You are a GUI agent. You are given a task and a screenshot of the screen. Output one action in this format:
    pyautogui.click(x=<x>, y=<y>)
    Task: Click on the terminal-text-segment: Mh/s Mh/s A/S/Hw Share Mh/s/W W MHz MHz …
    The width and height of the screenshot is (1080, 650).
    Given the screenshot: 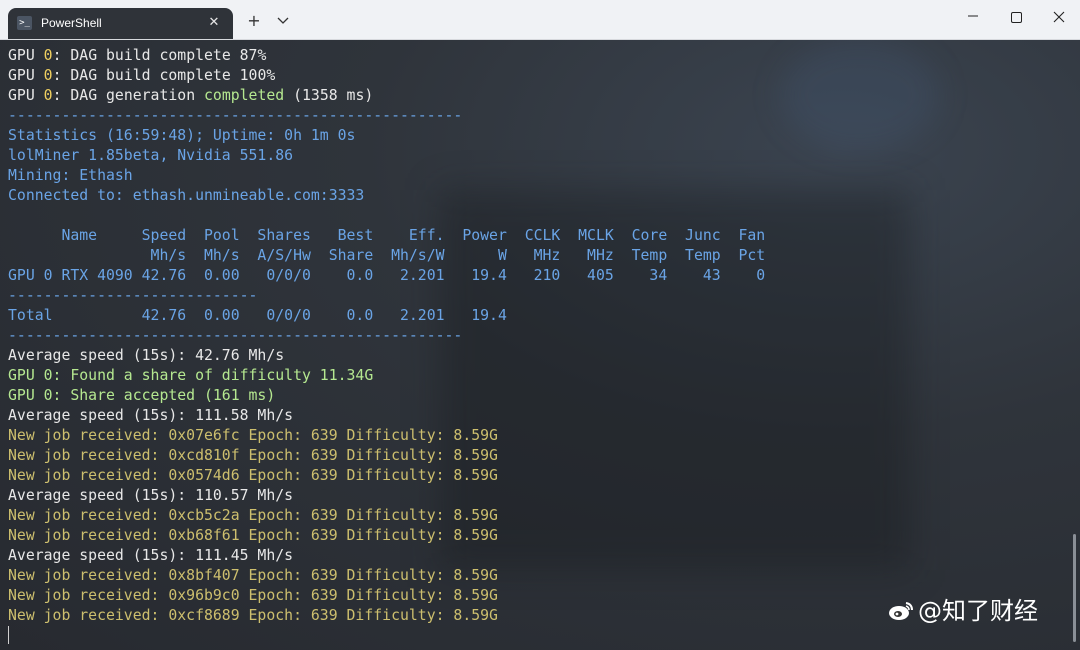 What is the action you would take?
    pyautogui.click(x=387, y=255)
    